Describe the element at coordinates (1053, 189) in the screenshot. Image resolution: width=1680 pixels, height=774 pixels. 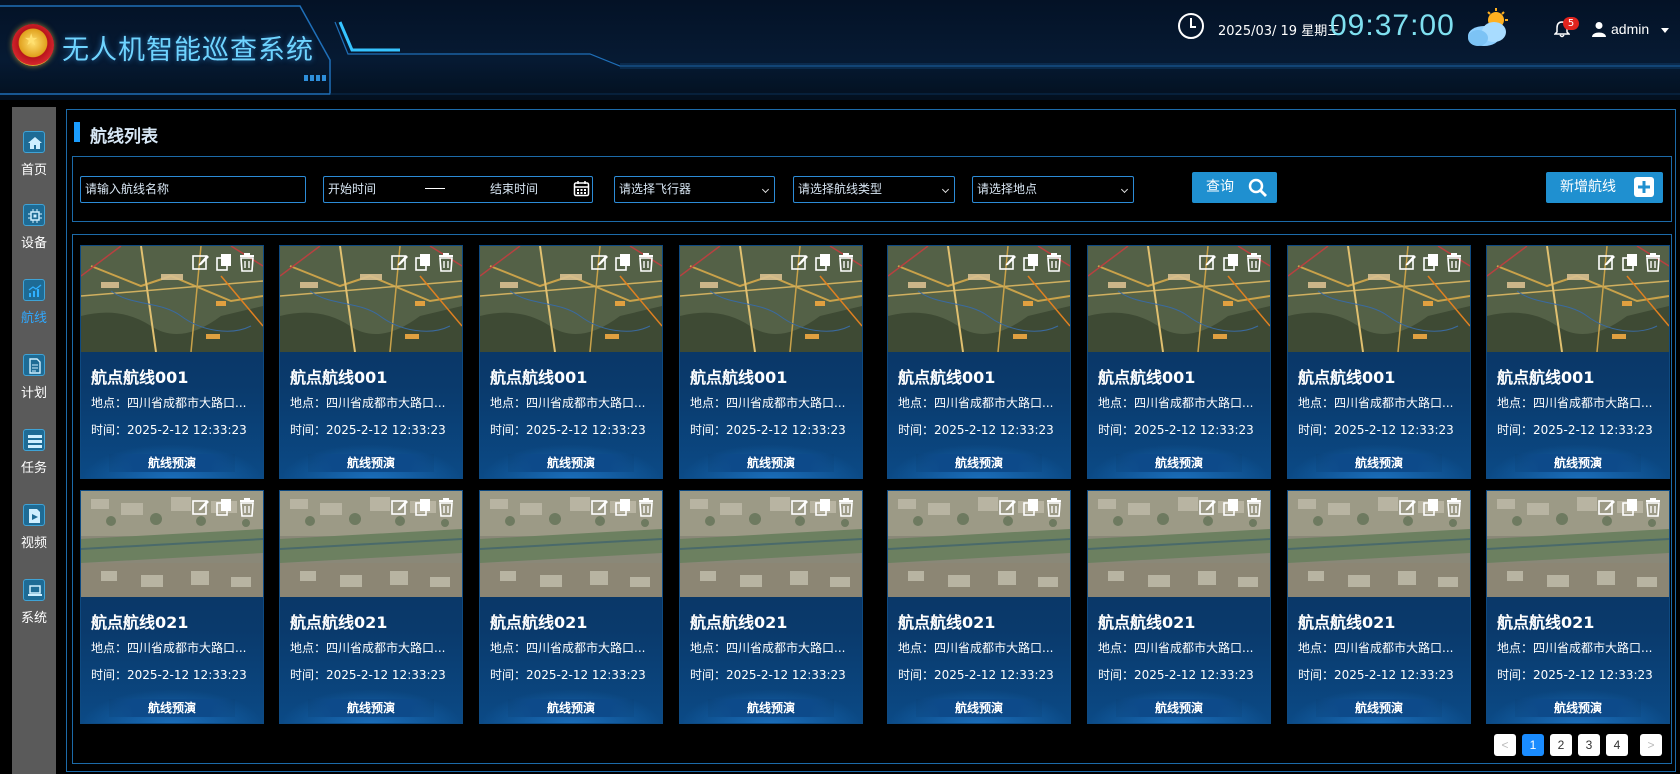
I see `location-select: 请选择地点` at that location.